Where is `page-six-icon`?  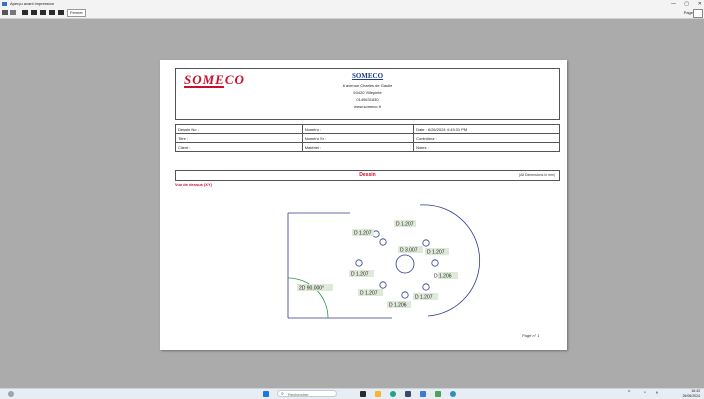
page-six-icon is located at coordinates (61, 12).